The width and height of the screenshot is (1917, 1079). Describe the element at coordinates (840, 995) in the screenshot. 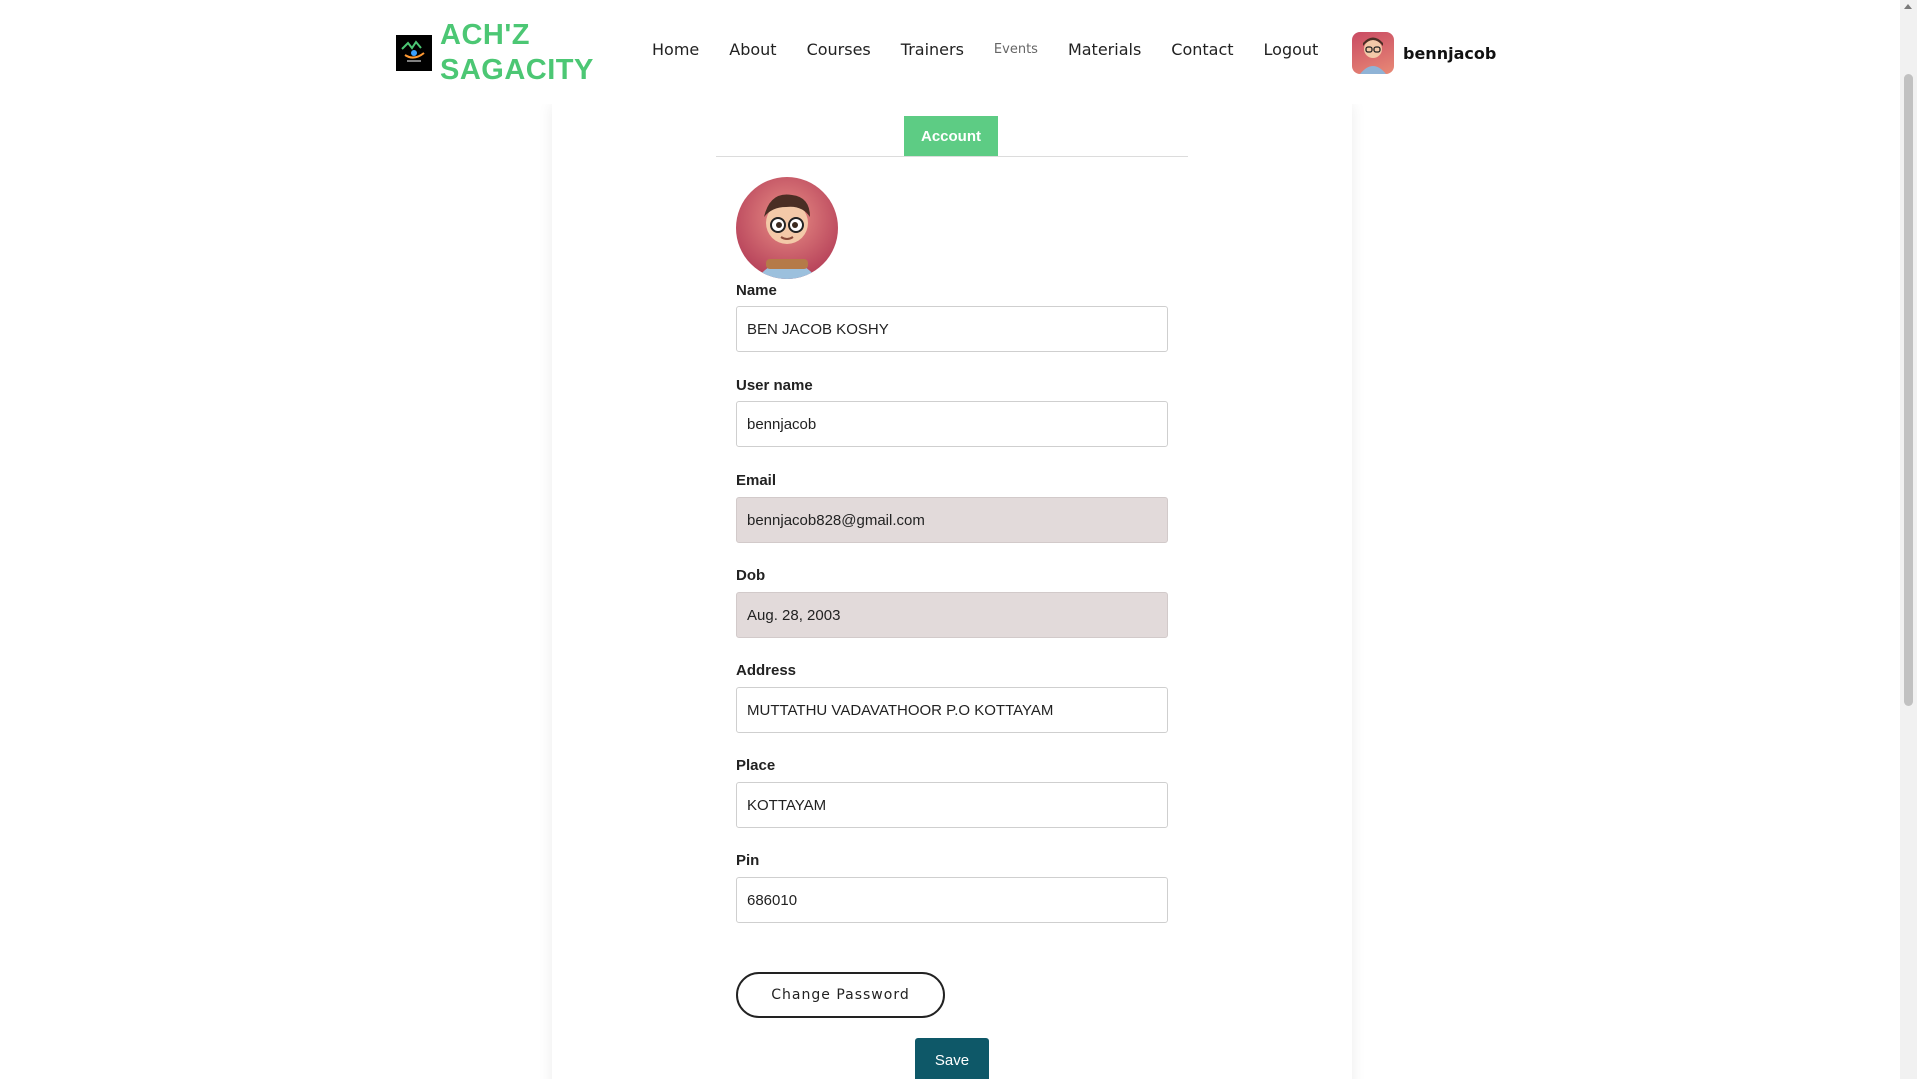

I see `change-password-button: Change Password` at that location.